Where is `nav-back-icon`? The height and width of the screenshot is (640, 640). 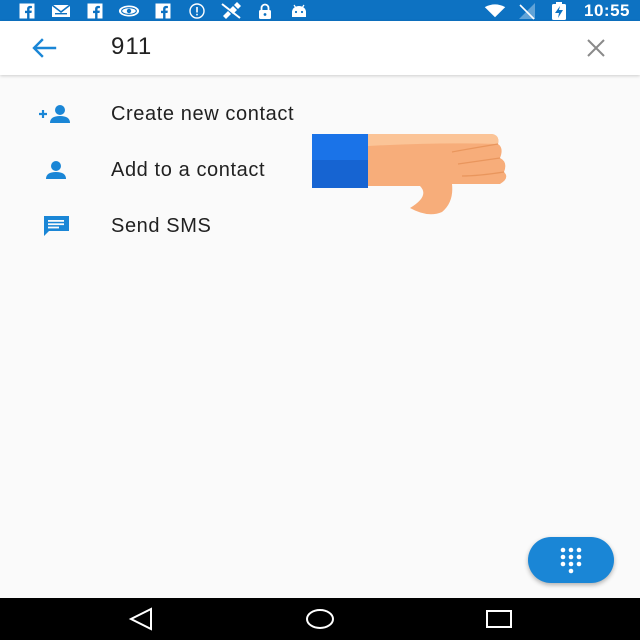 nav-back-icon is located at coordinates (141, 619).